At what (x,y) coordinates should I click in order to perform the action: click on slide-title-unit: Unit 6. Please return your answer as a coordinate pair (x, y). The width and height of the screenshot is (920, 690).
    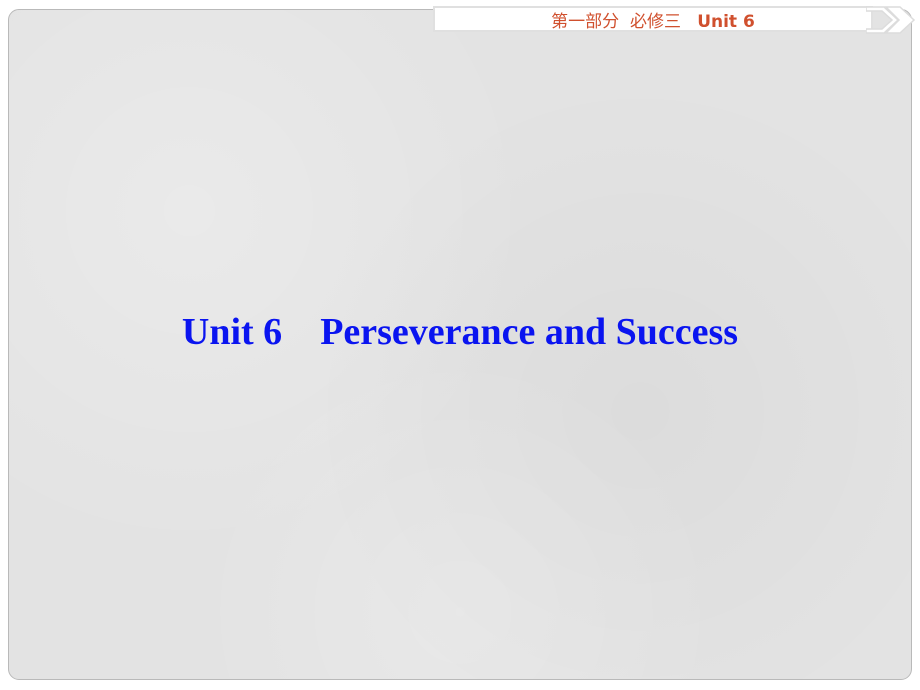
    Looking at the image, I should click on (232, 332).